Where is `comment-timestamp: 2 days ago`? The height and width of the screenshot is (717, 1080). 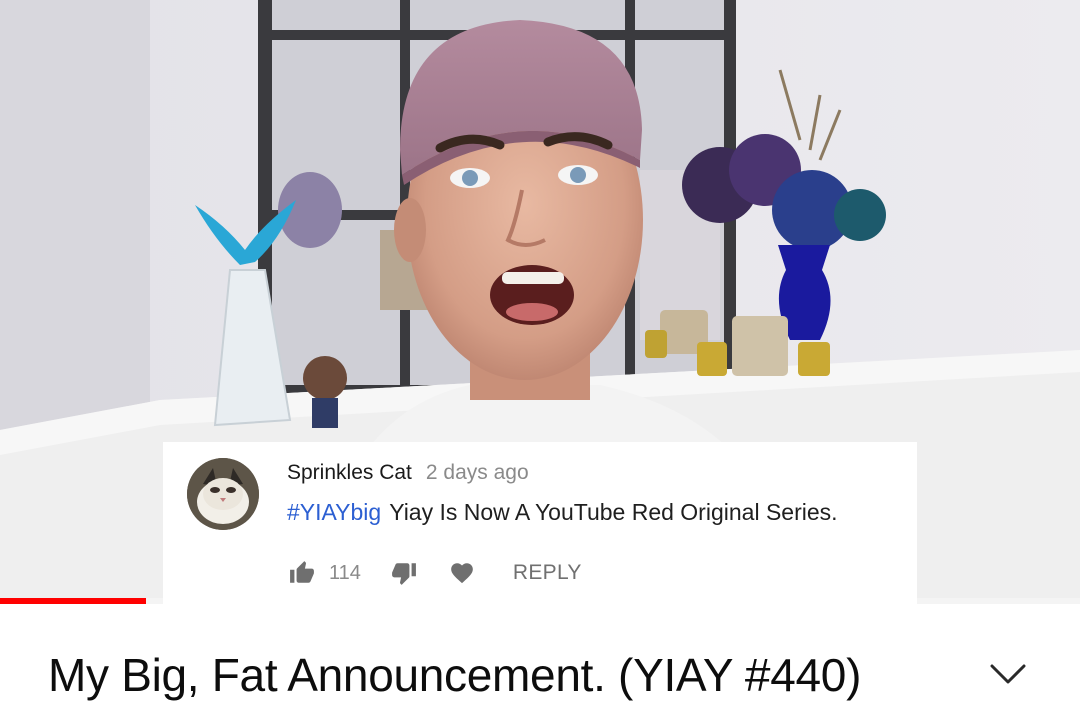 comment-timestamp: 2 days ago is located at coordinates (477, 472).